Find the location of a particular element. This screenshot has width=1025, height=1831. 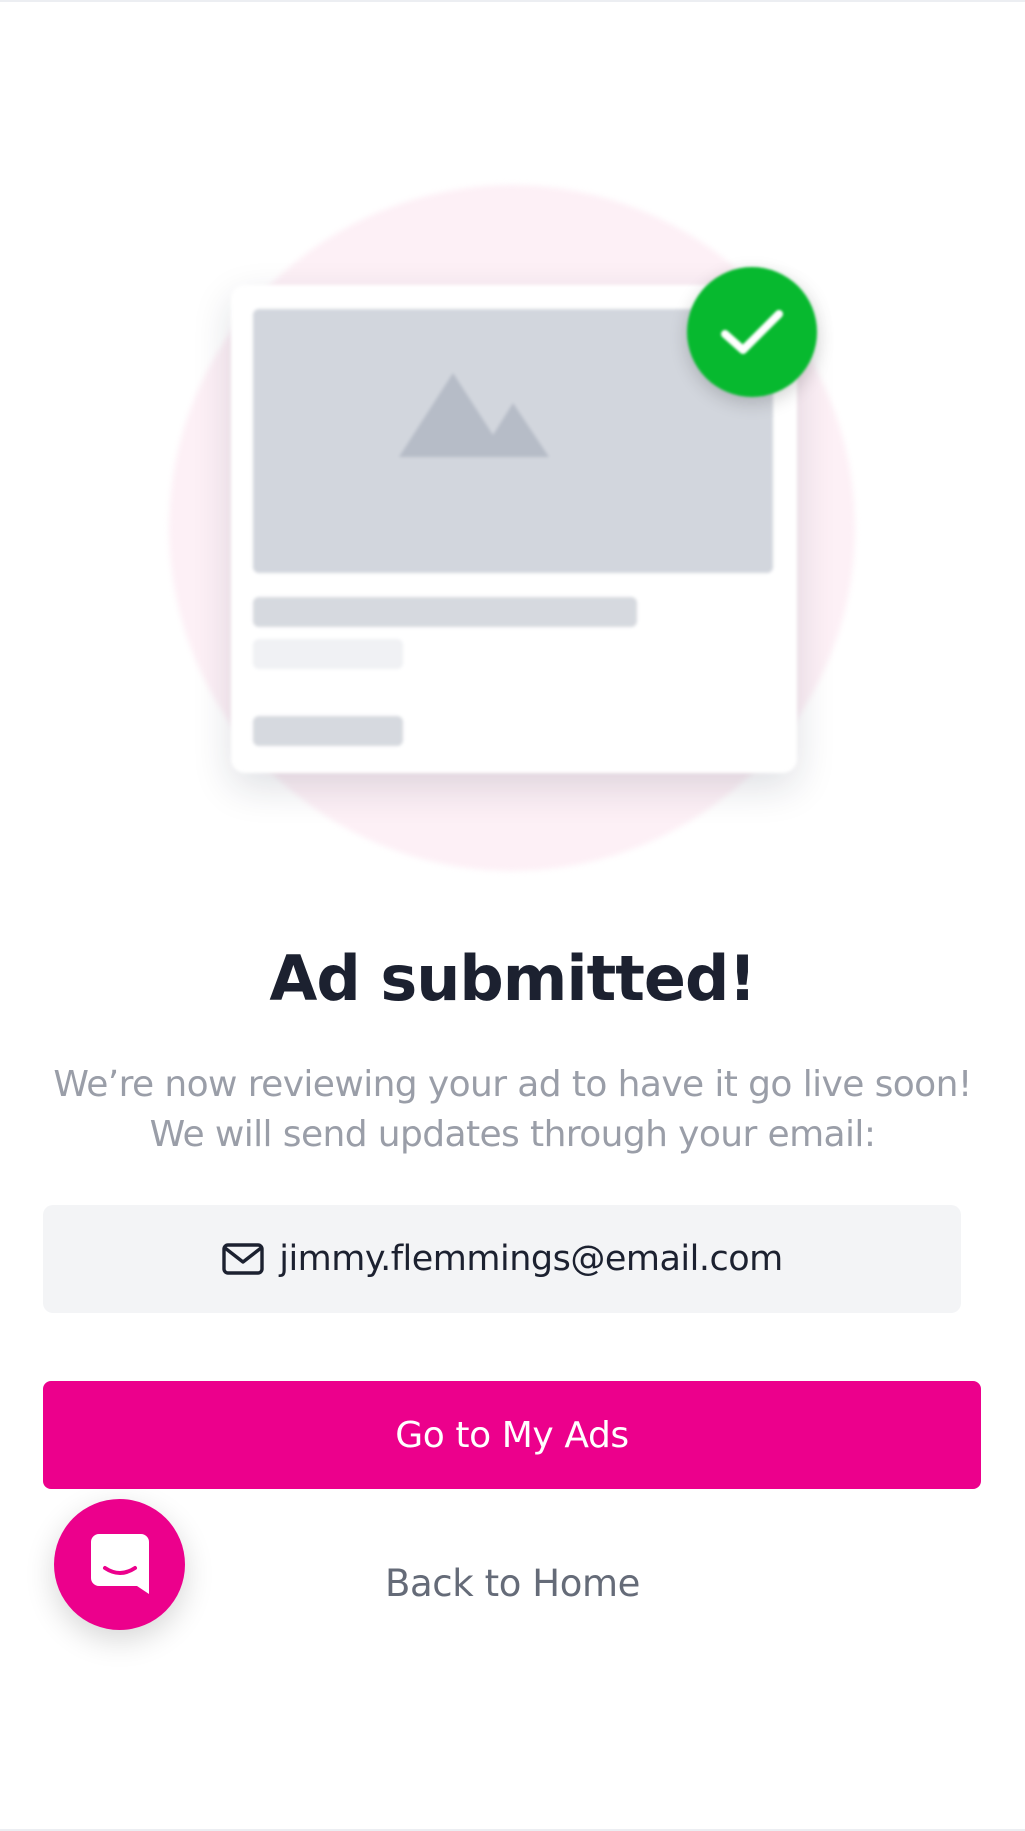

ad-subtitle-placeholder is located at coordinates (328, 654).